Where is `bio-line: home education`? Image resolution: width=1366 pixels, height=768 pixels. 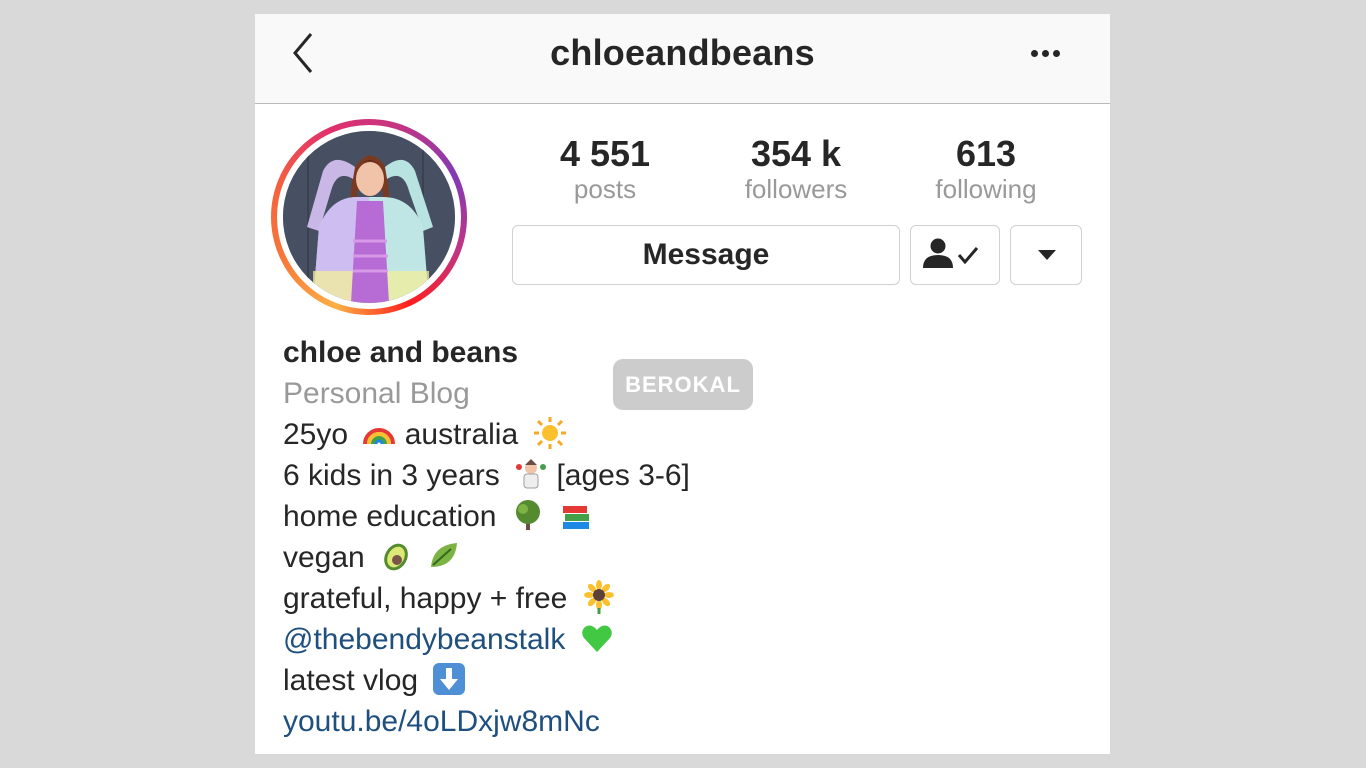
bio-line: home education is located at coordinates (673, 516).